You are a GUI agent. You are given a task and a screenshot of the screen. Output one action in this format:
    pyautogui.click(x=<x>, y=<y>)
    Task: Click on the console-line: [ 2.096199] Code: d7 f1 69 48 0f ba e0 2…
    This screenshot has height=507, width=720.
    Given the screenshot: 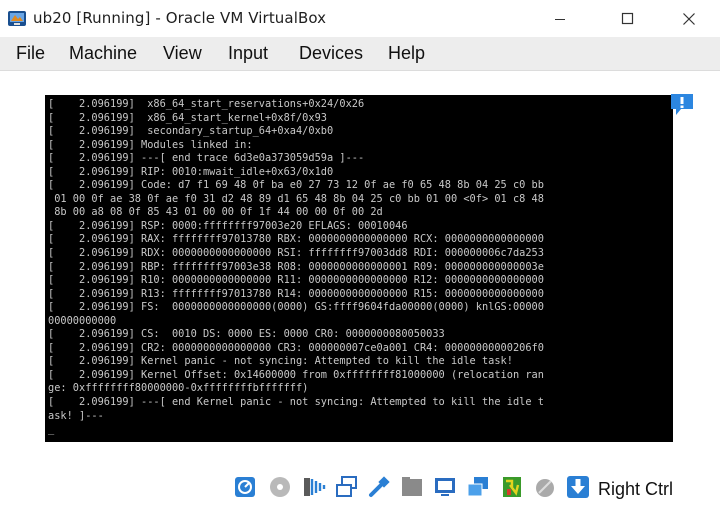 What is the action you would take?
    pyautogui.click(x=296, y=185)
    